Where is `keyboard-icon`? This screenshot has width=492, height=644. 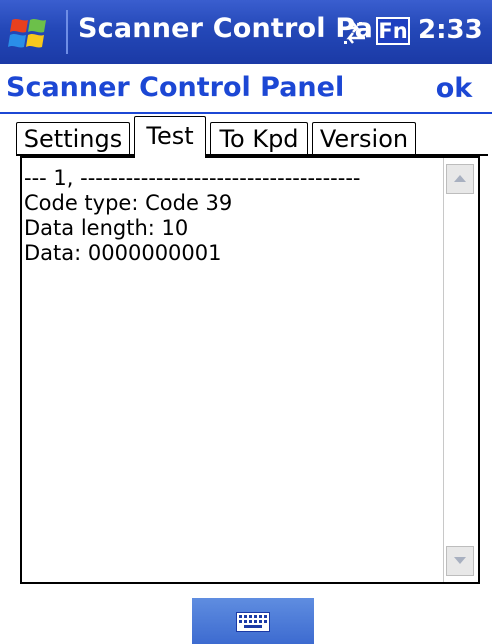
keyboard-icon is located at coordinates (253, 622).